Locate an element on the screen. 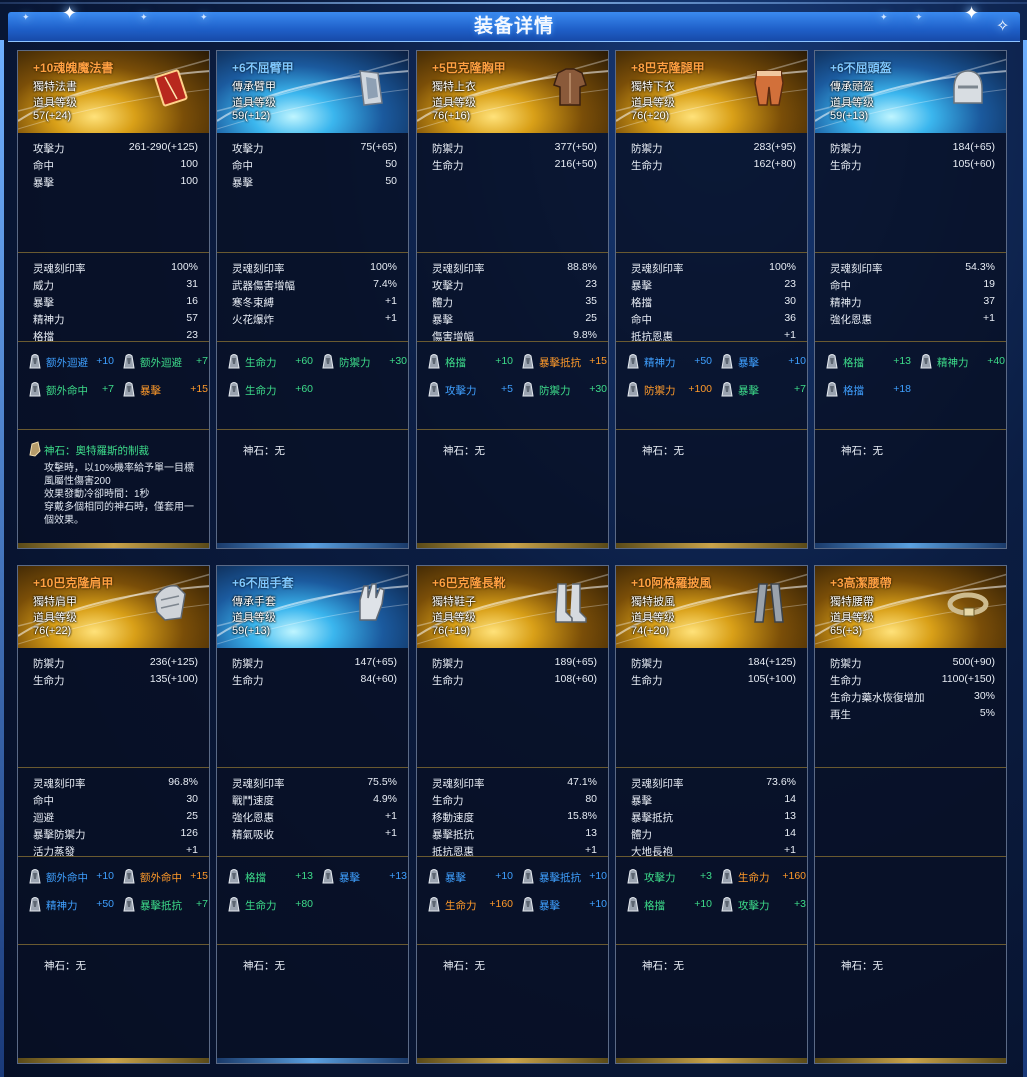 The image size is (1027, 1077). sparkle-icon: ✦ is located at coordinates (144, 17).